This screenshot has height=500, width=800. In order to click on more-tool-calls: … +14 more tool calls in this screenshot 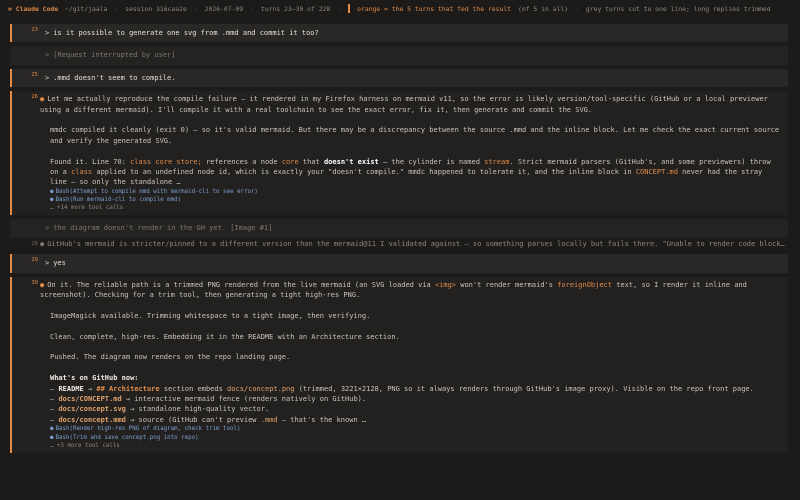, I will do `click(416, 208)`.